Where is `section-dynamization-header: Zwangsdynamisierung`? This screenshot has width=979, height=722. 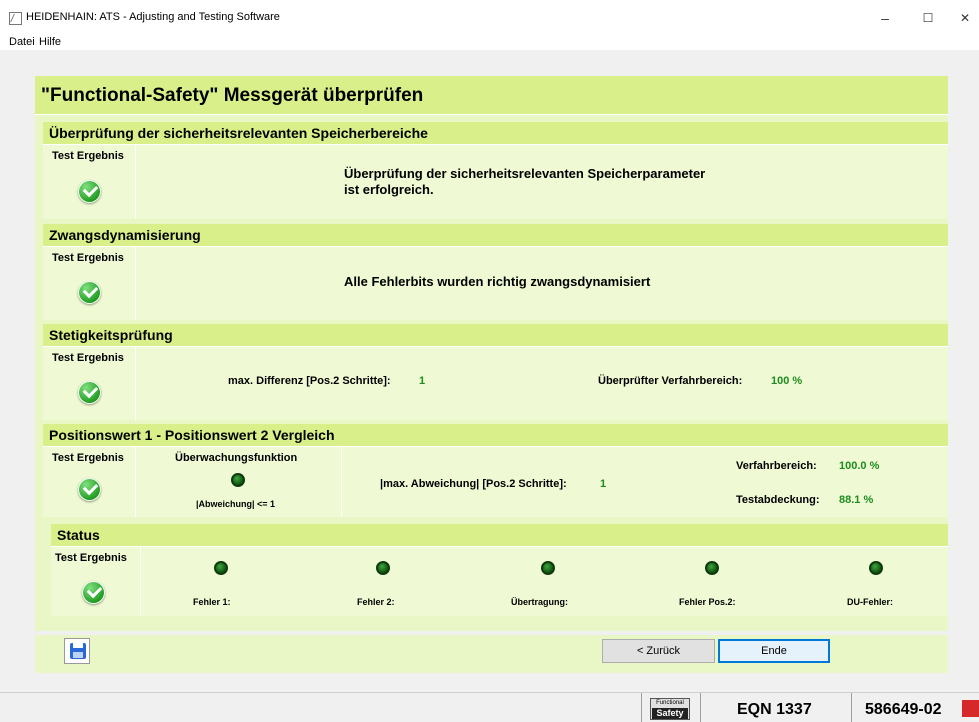
section-dynamization-header: Zwangsdynamisierung is located at coordinates (495, 235).